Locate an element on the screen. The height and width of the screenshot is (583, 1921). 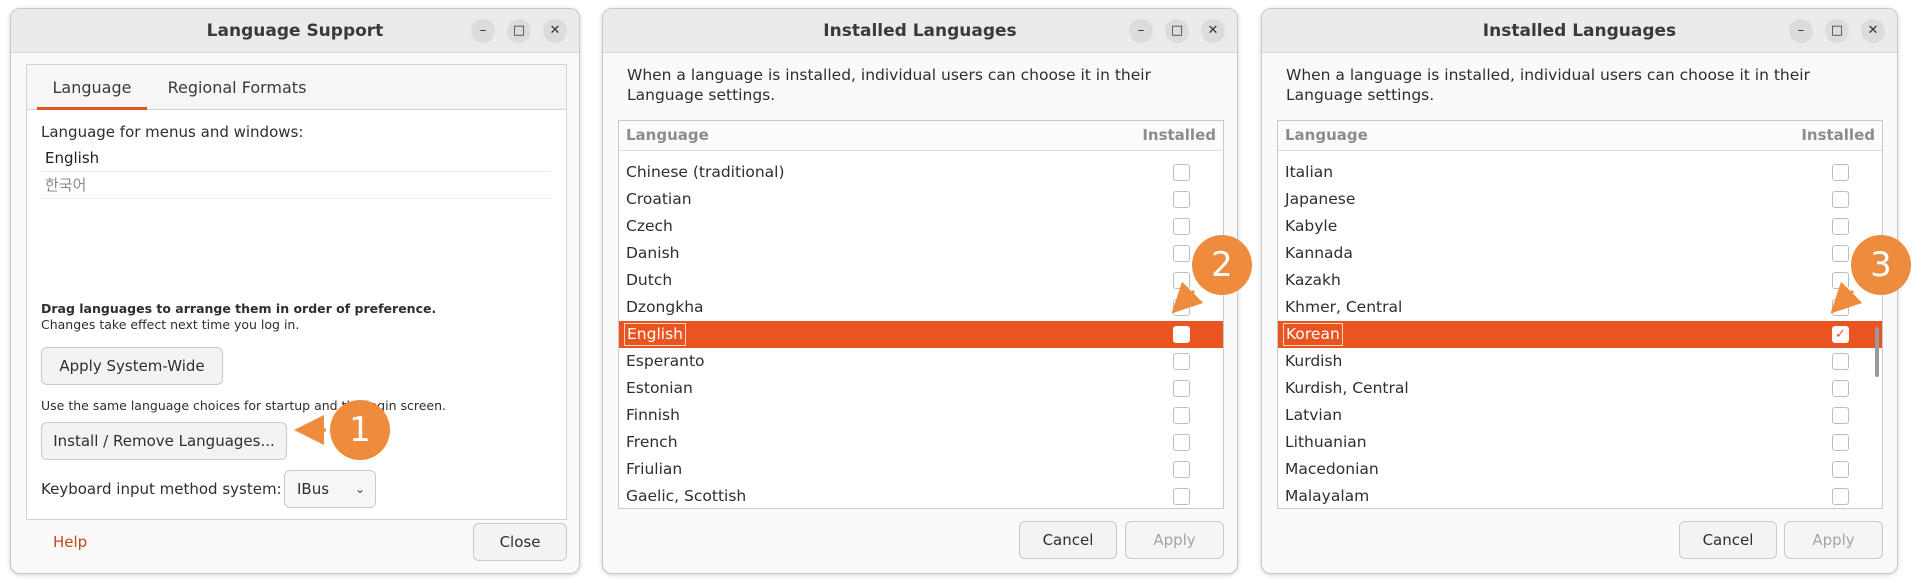
callout-1: 1 is located at coordinates (360, 430).